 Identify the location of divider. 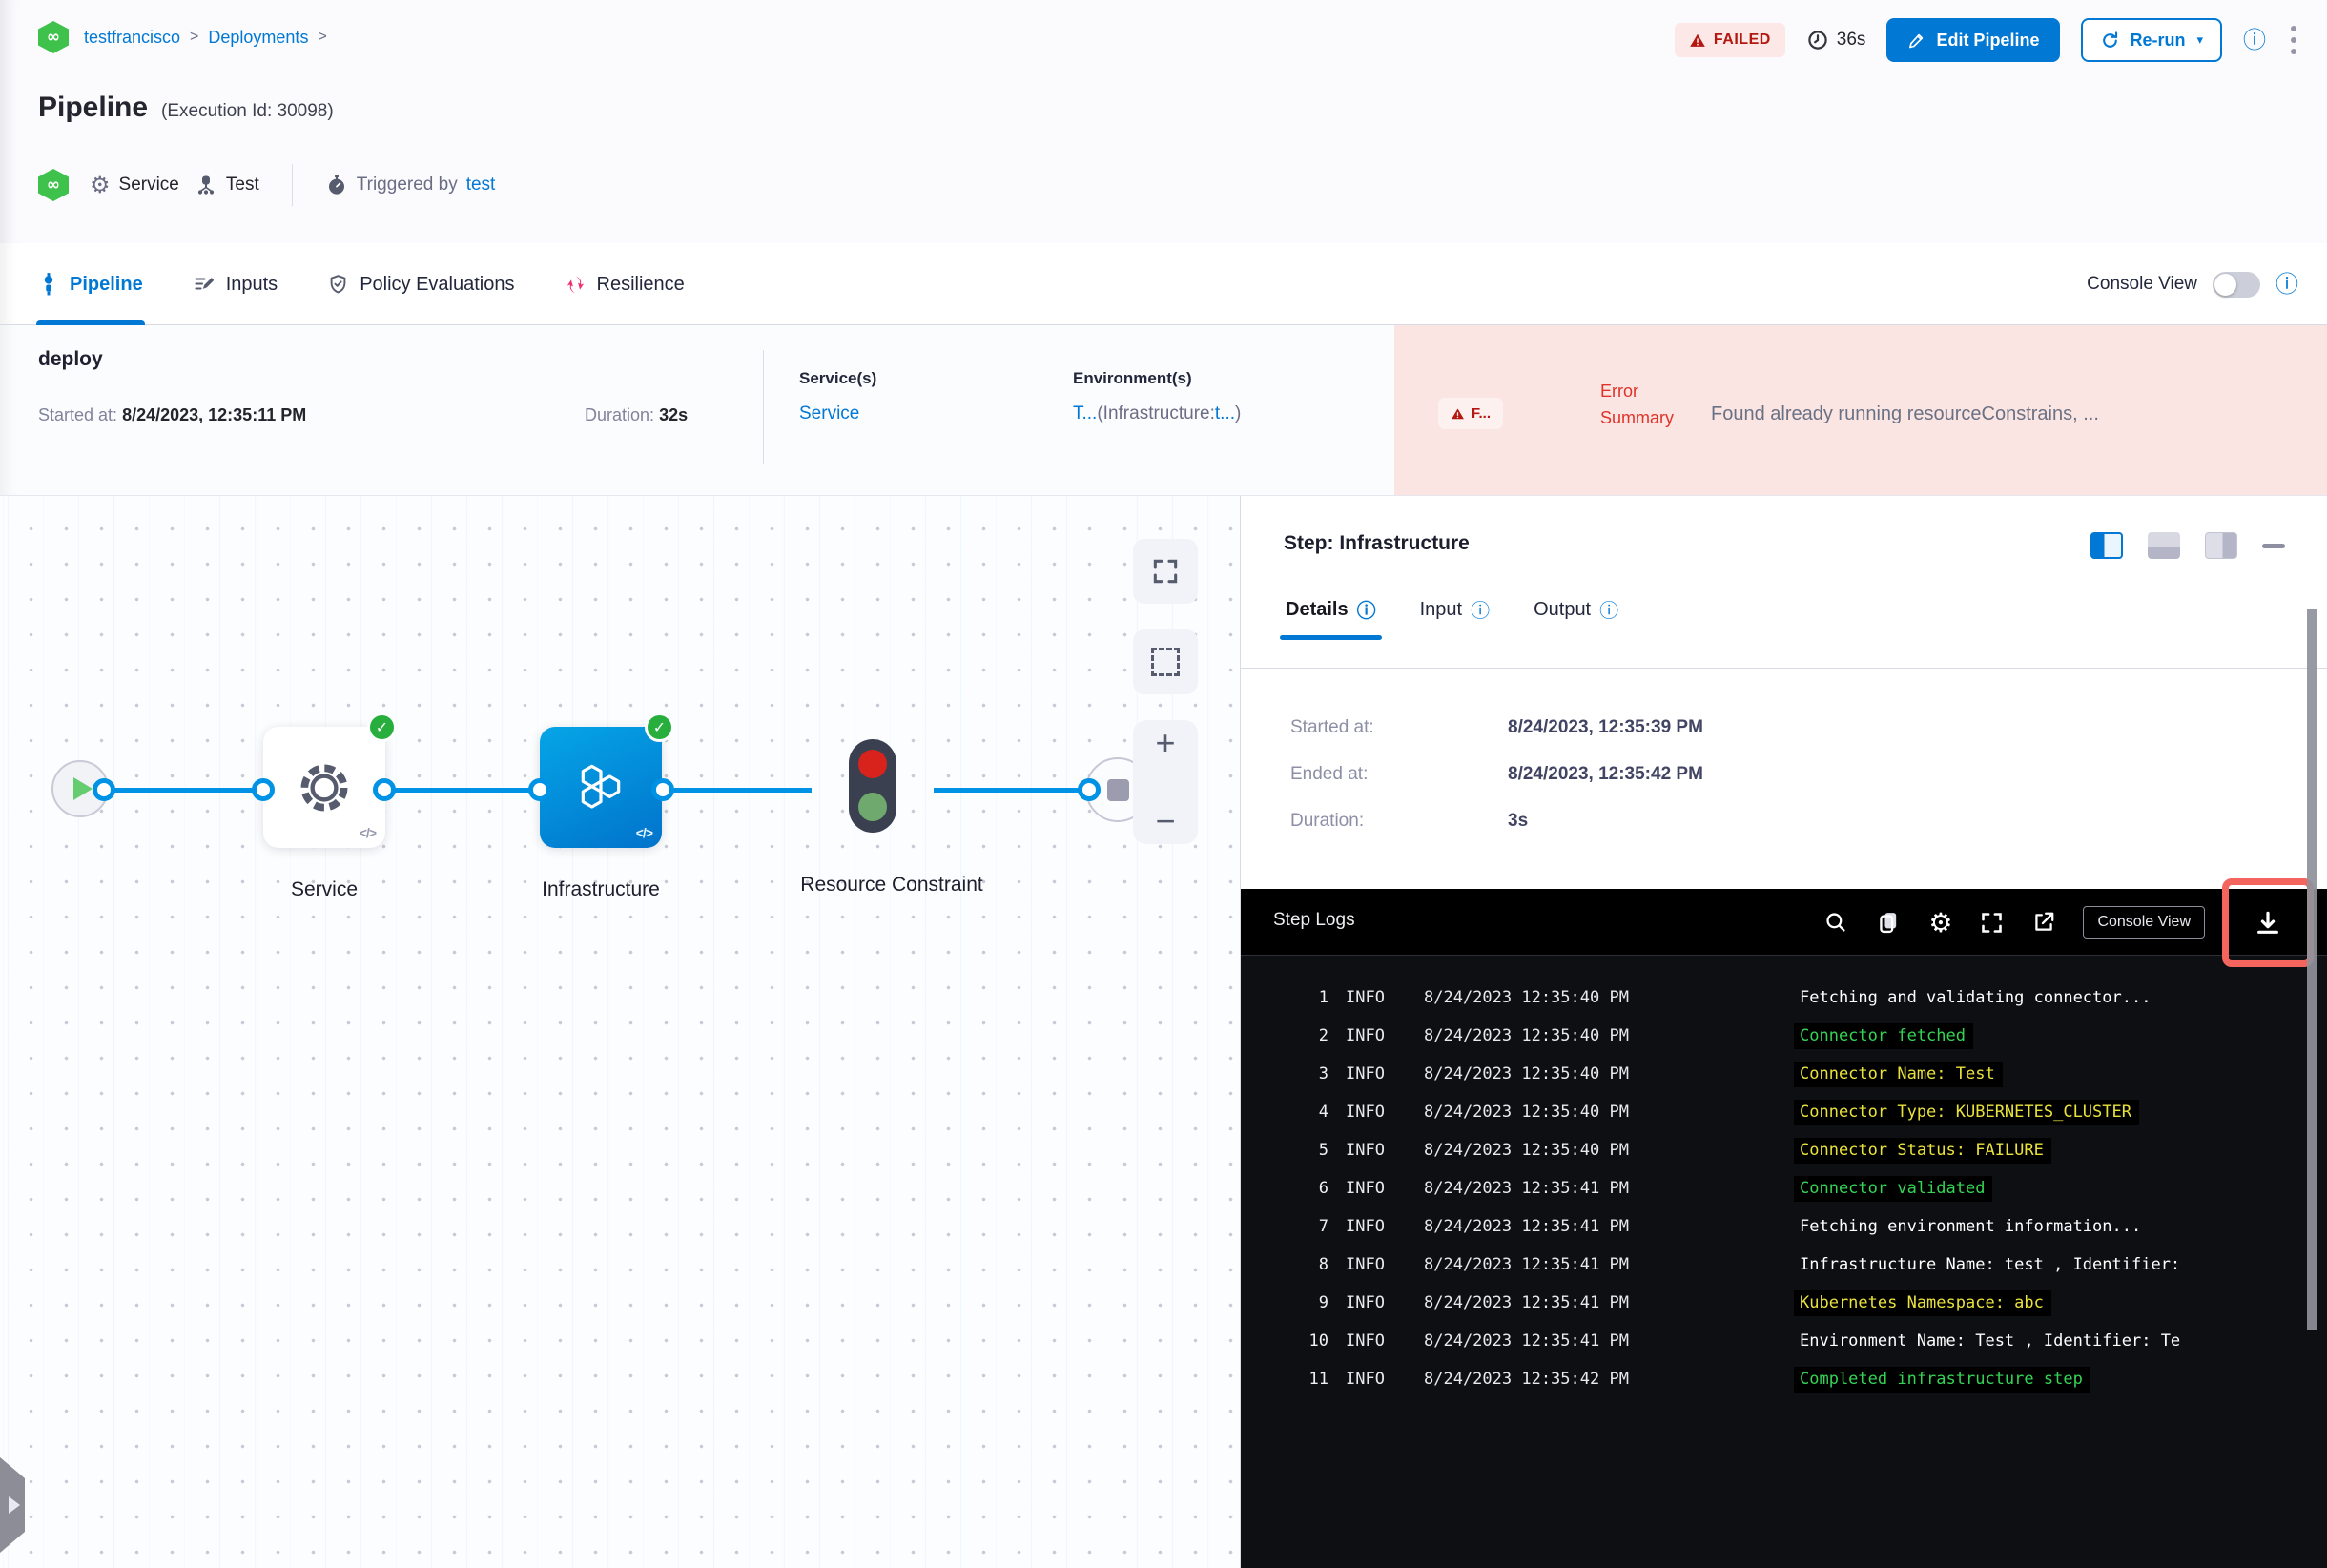
(763, 407).